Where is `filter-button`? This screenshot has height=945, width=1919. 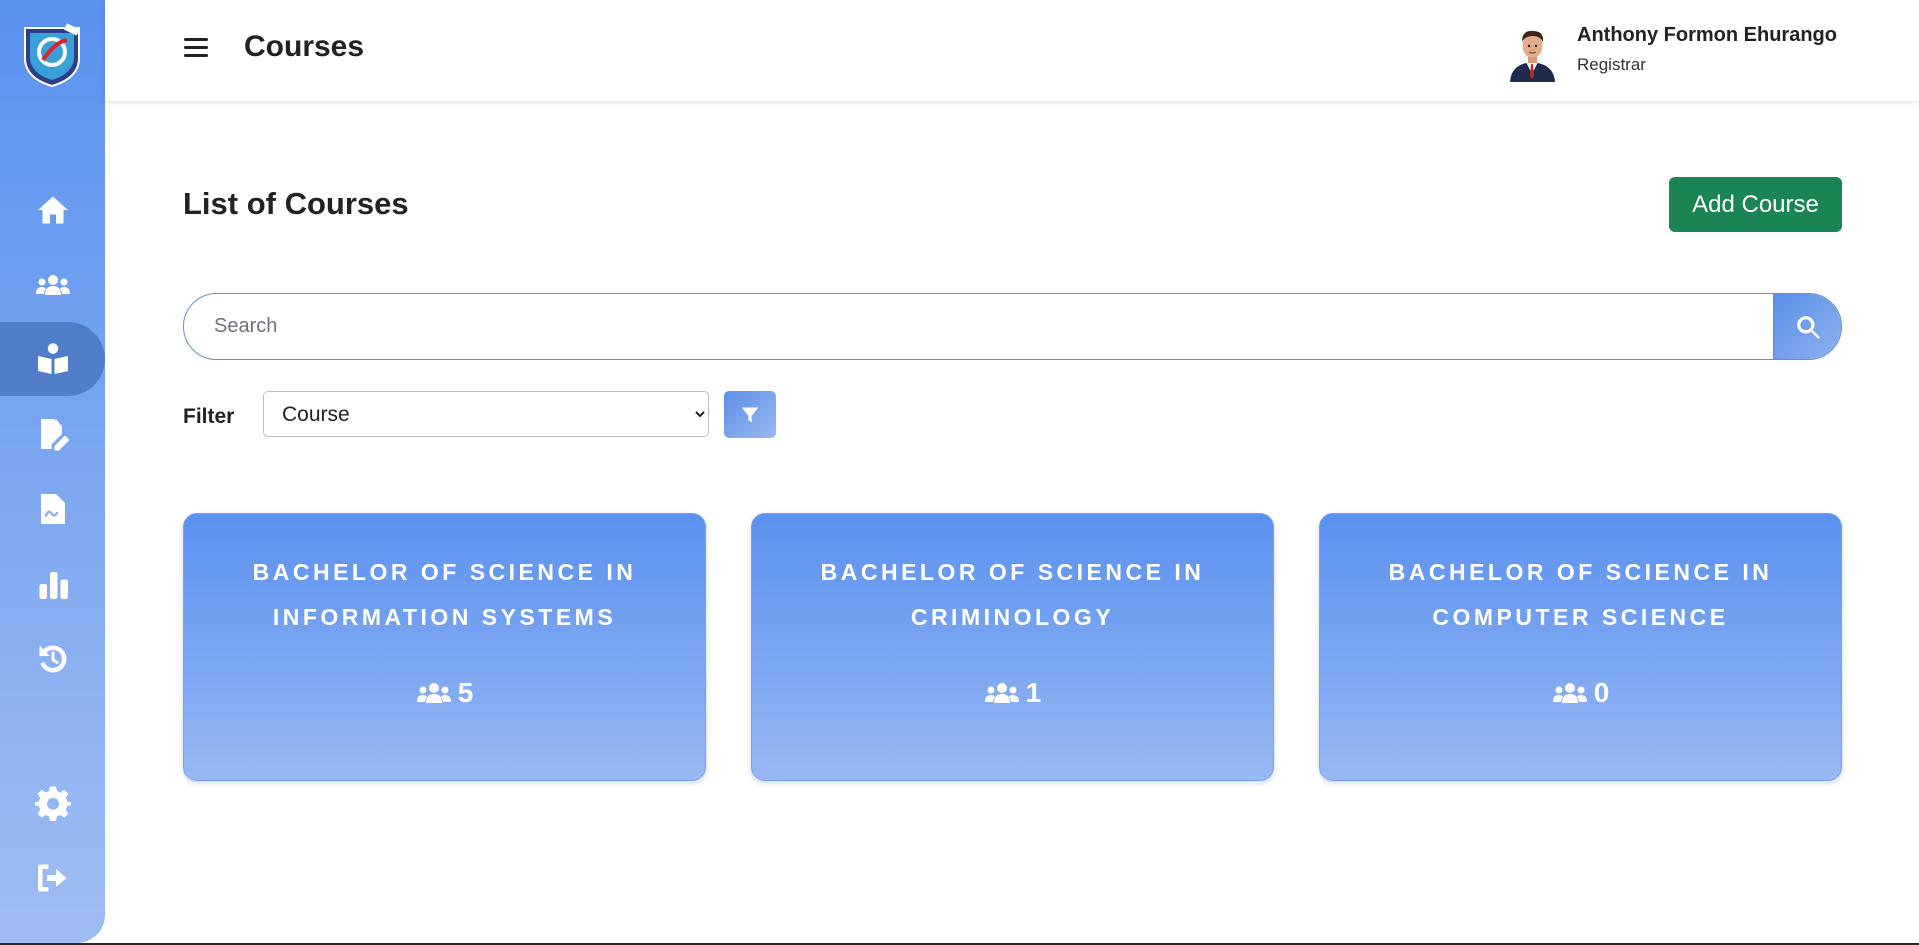 filter-button is located at coordinates (750, 414).